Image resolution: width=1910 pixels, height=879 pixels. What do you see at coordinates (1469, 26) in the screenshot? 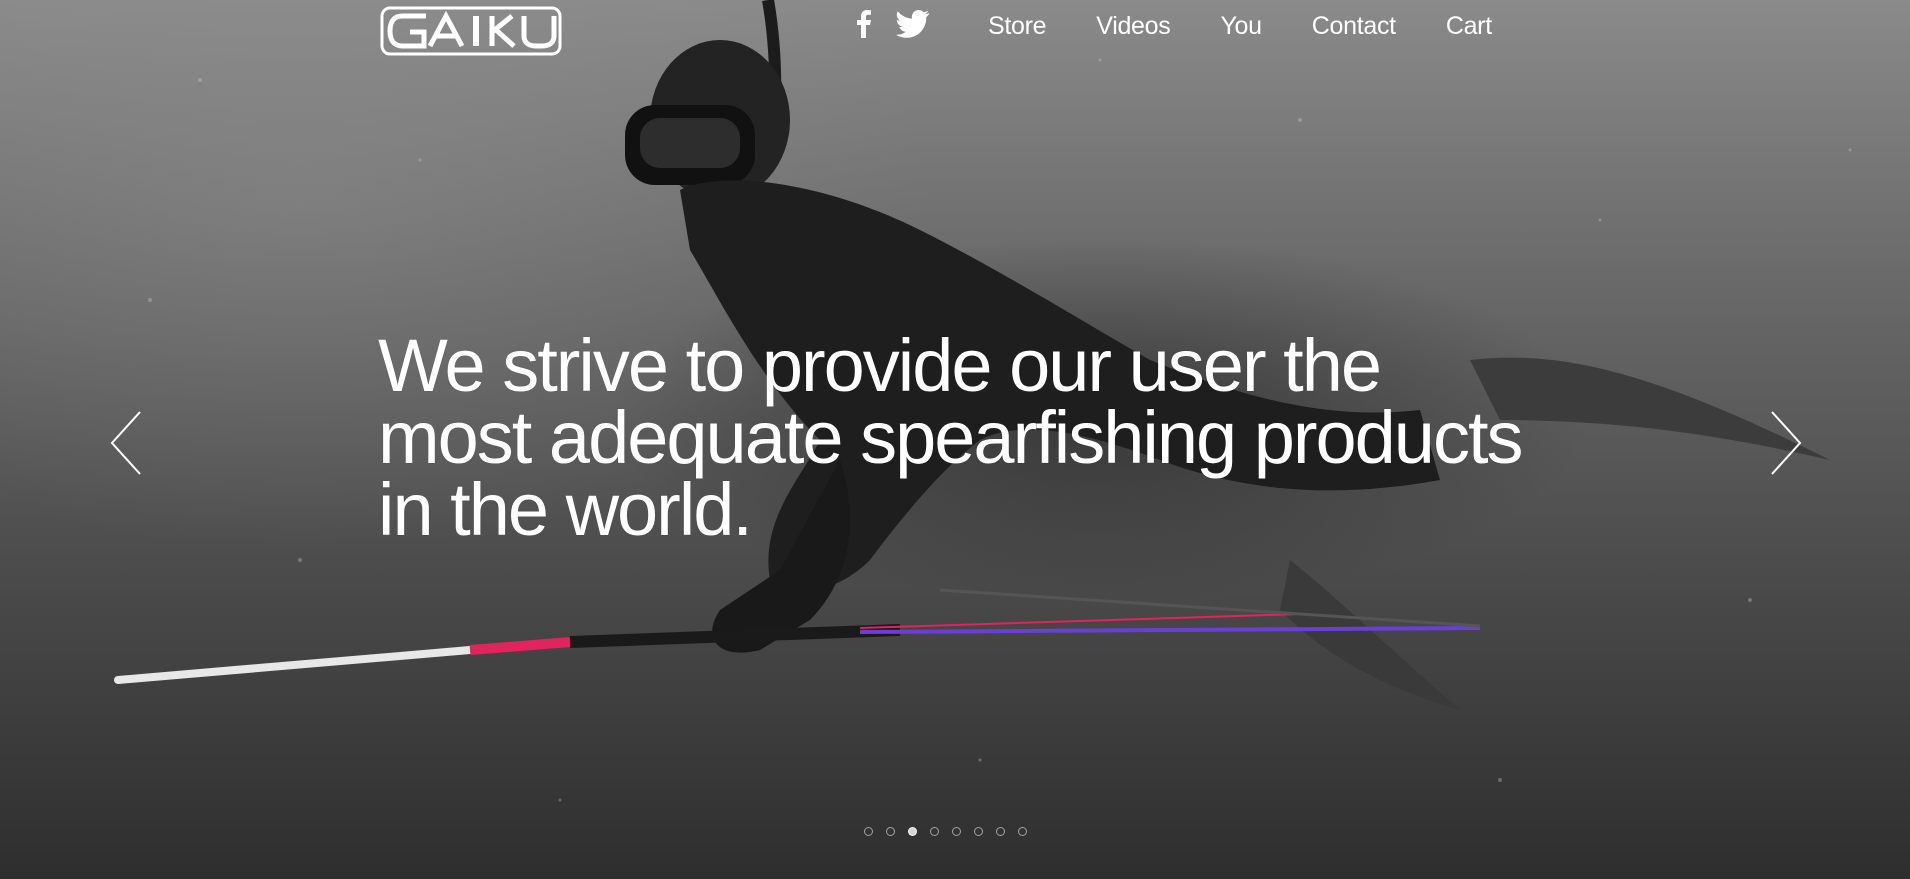
I see `nav-link-cart: Cart` at bounding box center [1469, 26].